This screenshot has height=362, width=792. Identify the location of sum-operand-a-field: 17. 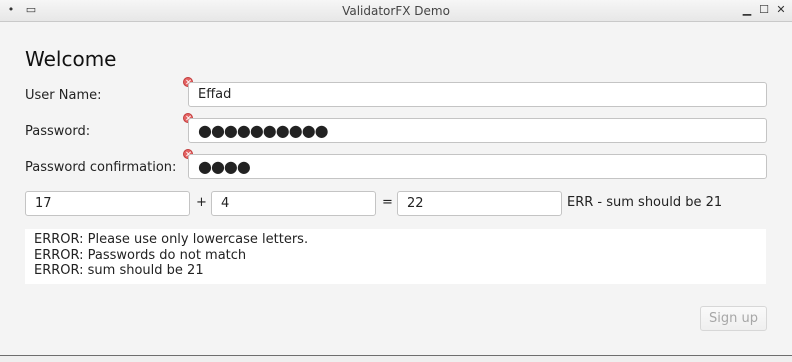
(107, 203).